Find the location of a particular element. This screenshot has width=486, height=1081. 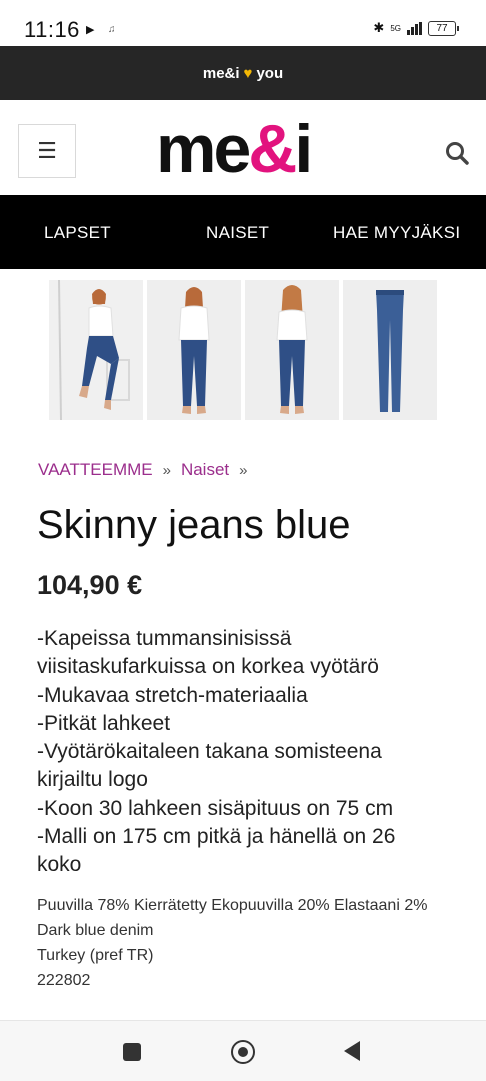

product-thumbnails is located at coordinates (243, 350).